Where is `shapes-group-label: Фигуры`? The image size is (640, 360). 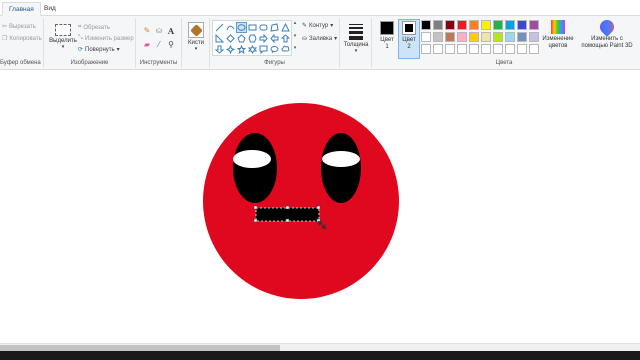
shapes-group-label: Фигуры is located at coordinates (274, 63).